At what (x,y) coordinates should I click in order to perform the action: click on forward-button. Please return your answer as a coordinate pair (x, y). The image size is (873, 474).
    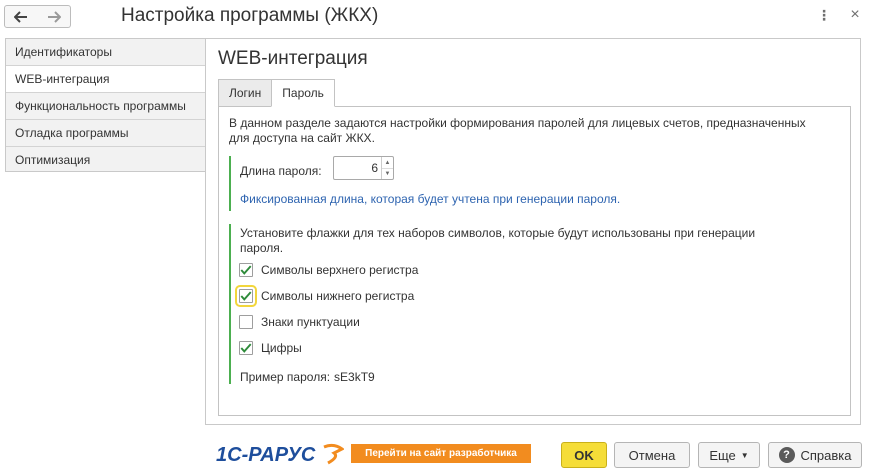
    Looking at the image, I should click on (54, 16).